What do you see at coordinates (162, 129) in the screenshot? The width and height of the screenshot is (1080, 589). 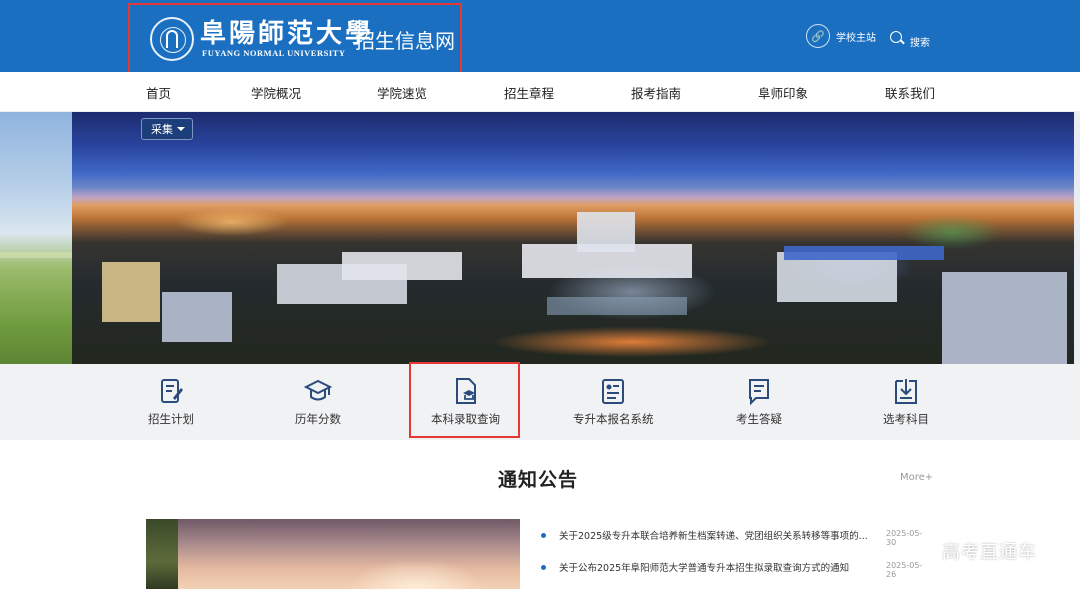 I see `collection-dropdown-label: 采集` at bounding box center [162, 129].